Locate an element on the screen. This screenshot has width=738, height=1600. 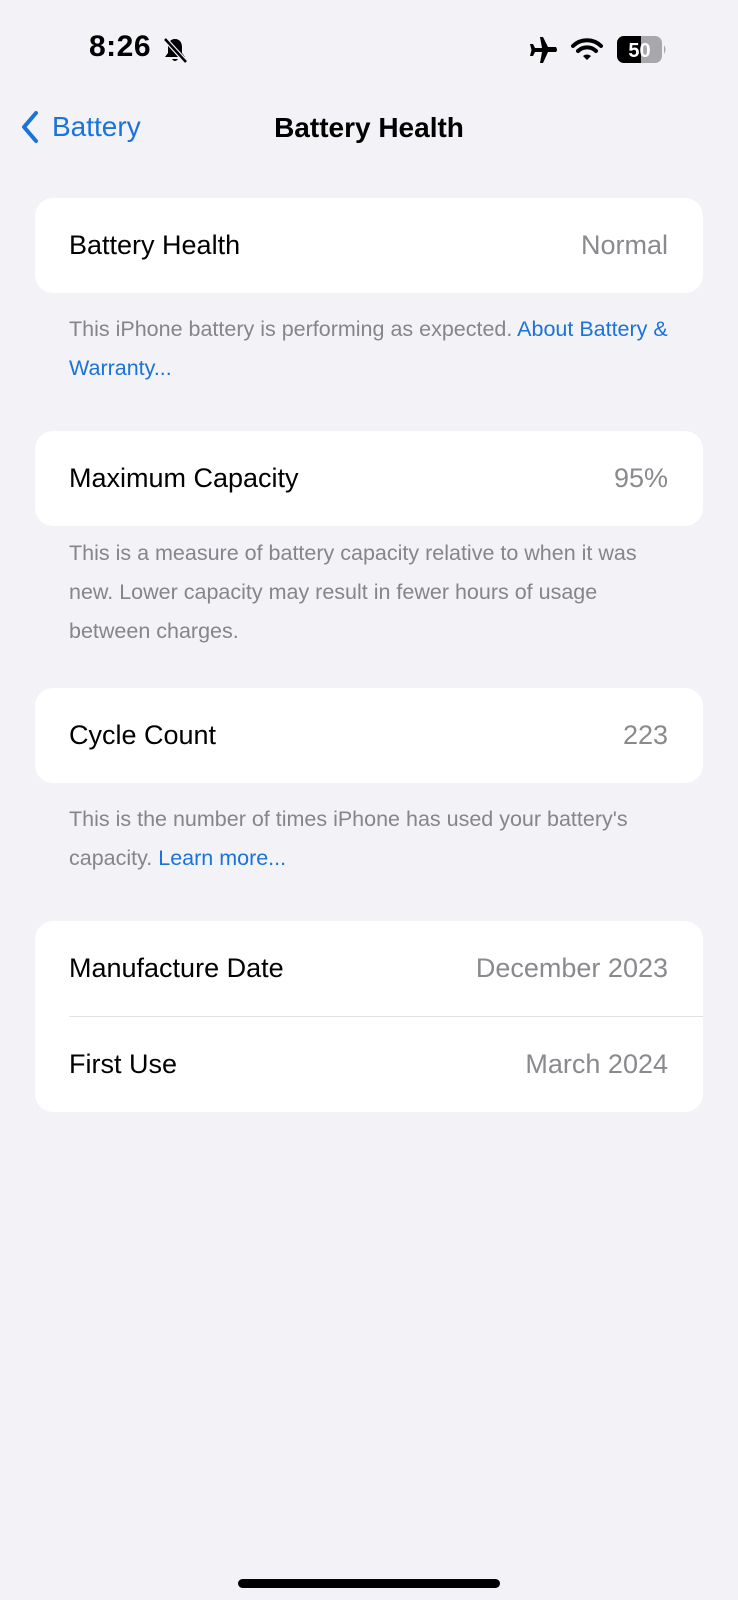
cycle-count-label: Cycle Count is located at coordinates (143, 735).